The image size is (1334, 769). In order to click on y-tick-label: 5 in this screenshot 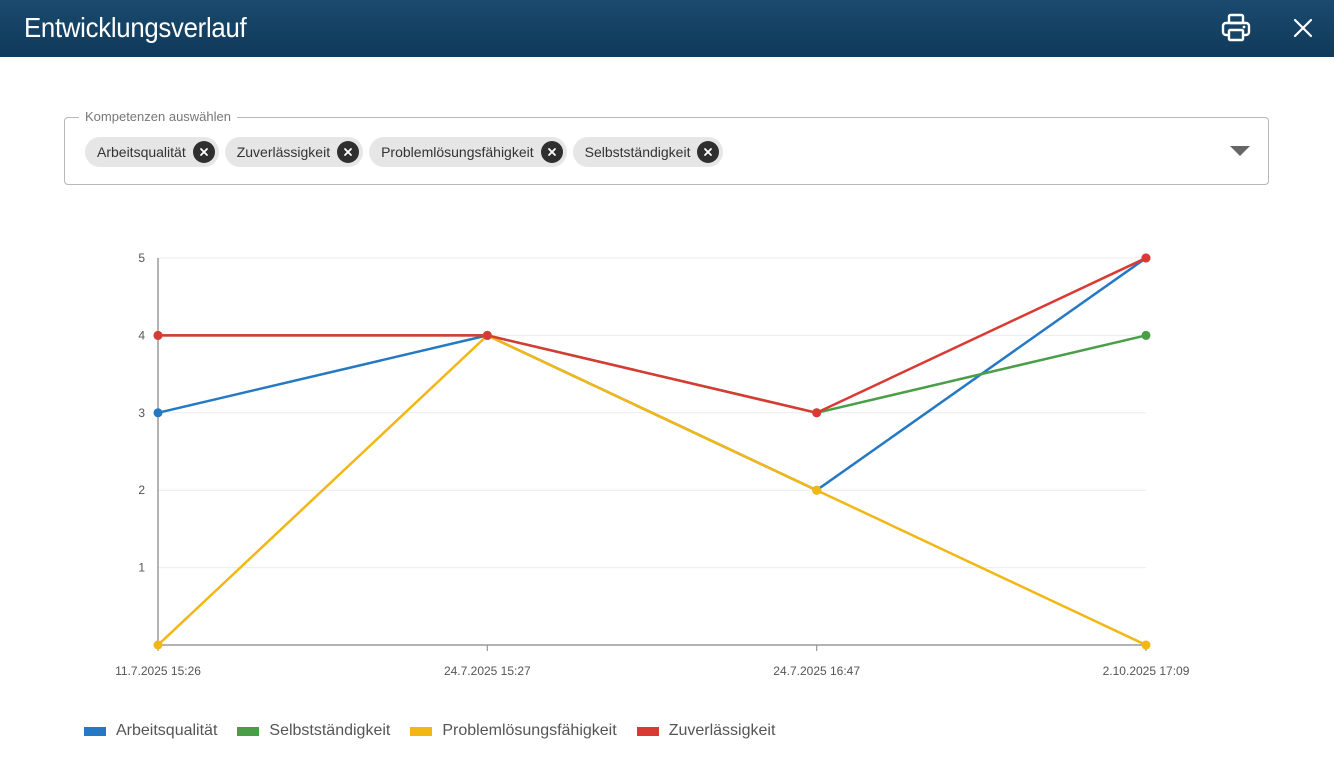, I will do `click(141, 258)`.